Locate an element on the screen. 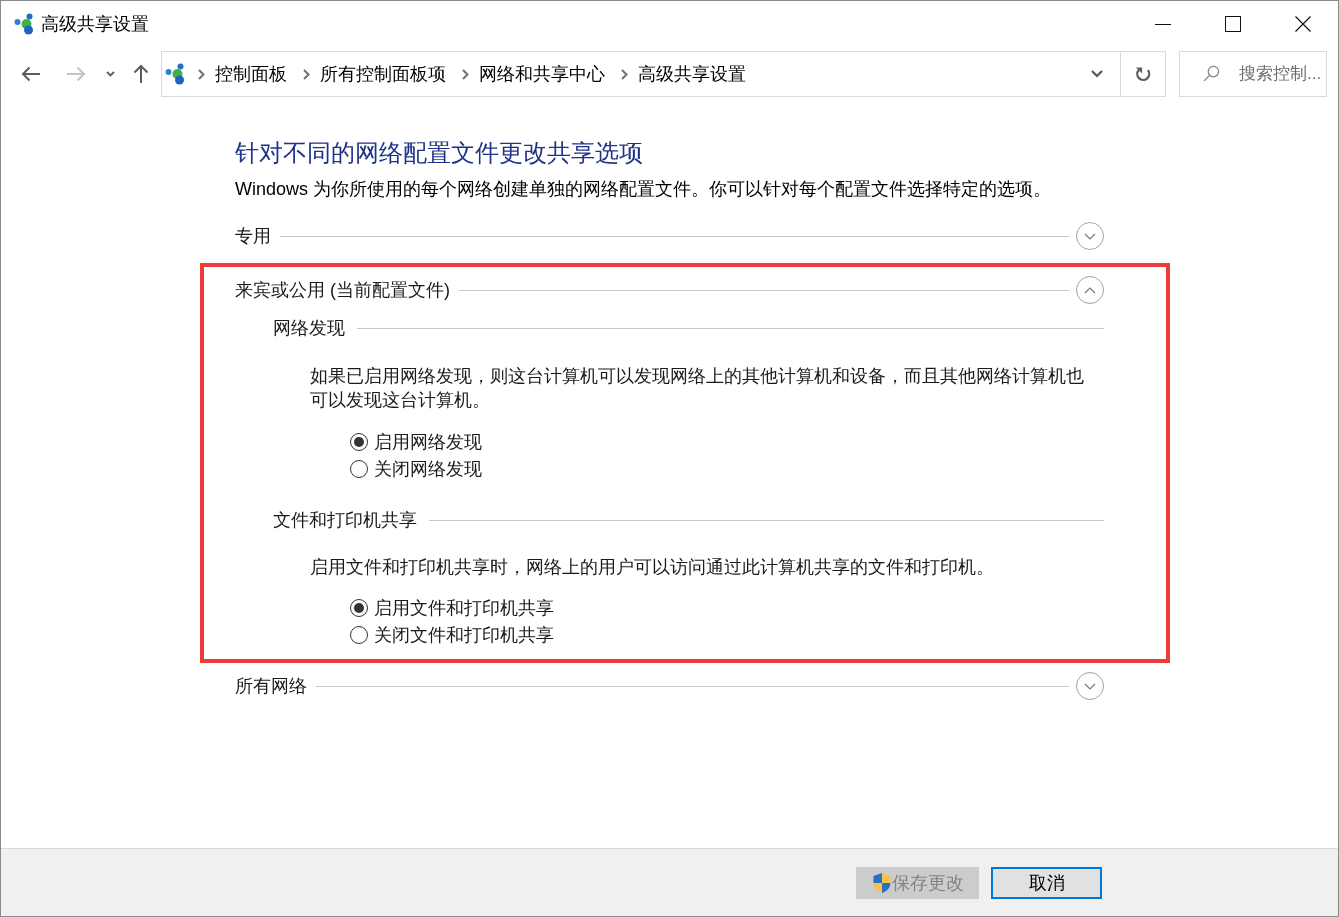 The height and width of the screenshot is (917, 1339). up-arrow-icon is located at coordinates (141, 74).